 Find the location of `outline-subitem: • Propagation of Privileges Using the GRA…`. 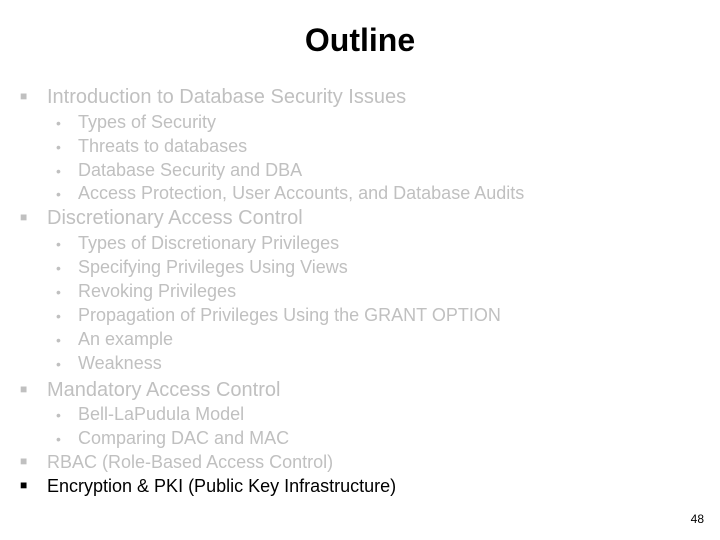

outline-subitem: • Propagation of Privileges Using the GRA… is located at coordinates (278, 315).